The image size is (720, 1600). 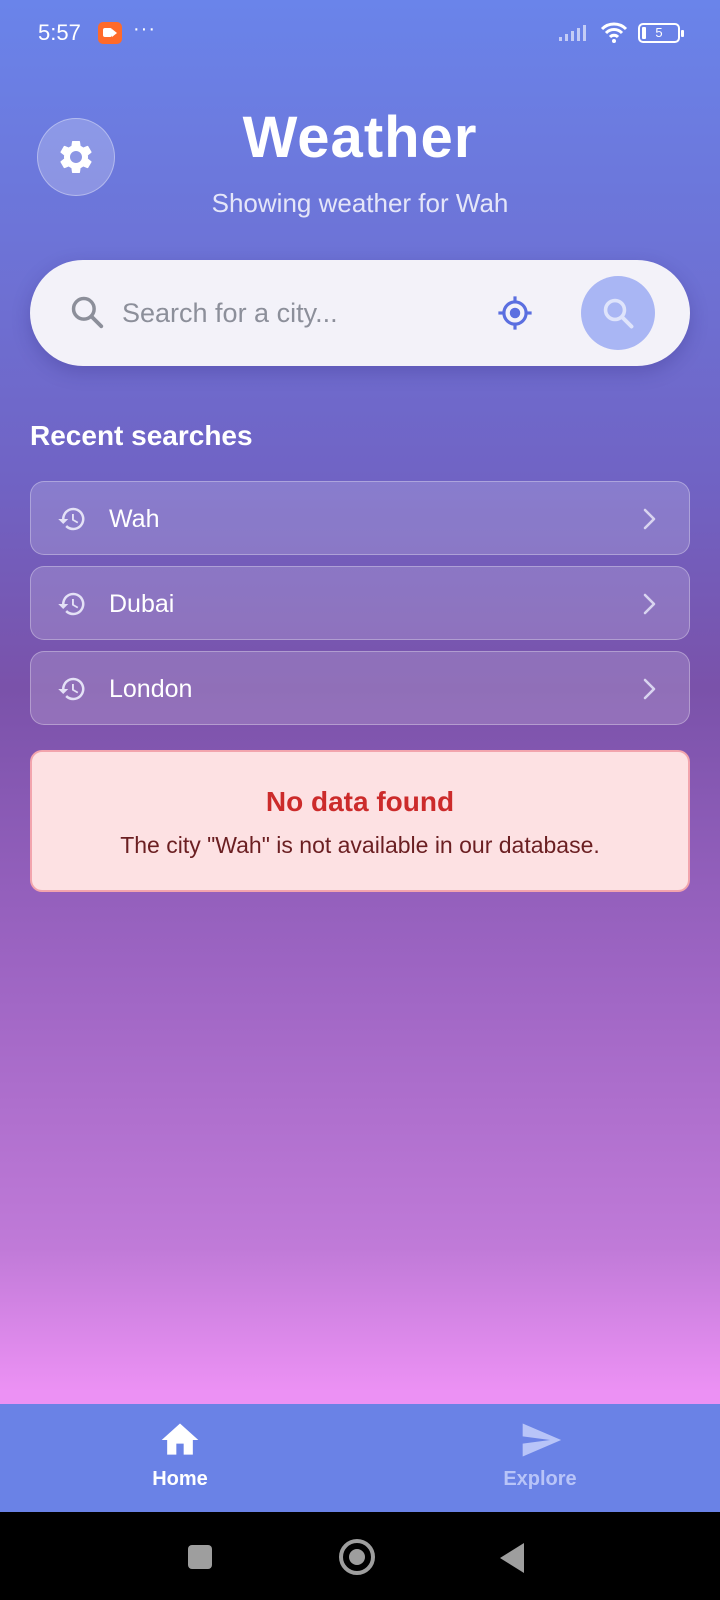 I want to click on back-button, so click(x=512, y=1558).